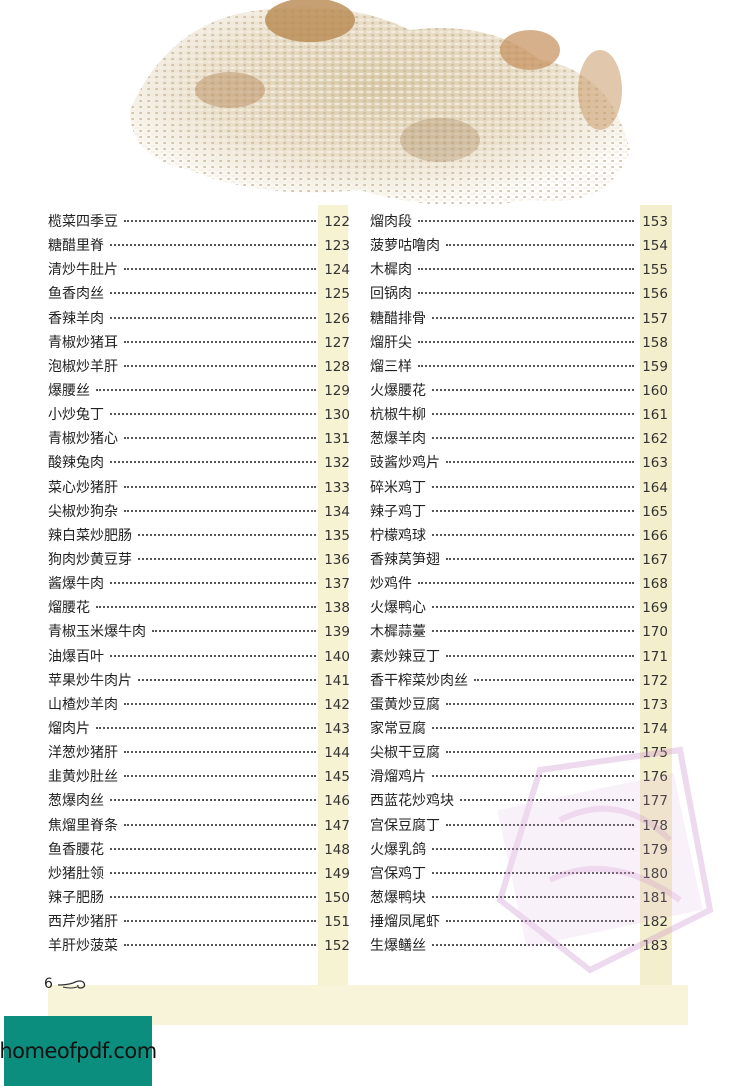 The image size is (737, 1086). Describe the element at coordinates (78, 1051) in the screenshot. I see `site-logo: homeofpdf.com` at that location.